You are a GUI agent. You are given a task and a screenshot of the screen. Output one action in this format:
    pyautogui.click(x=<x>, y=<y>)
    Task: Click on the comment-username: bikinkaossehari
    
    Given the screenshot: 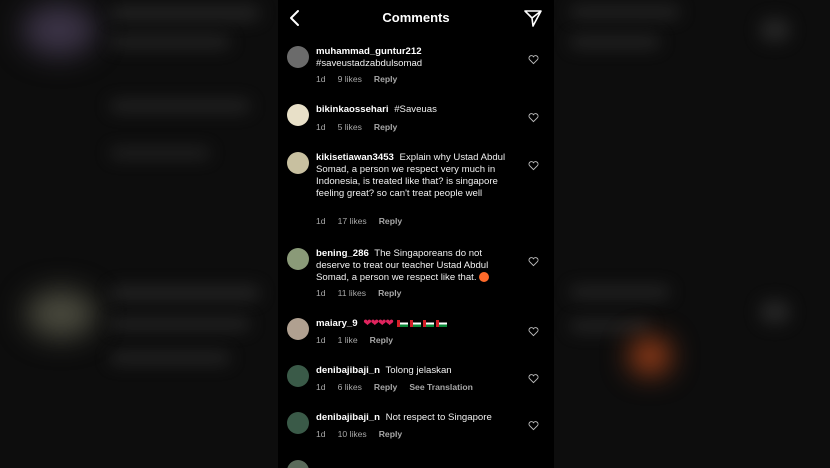 What is the action you would take?
    pyautogui.click(x=352, y=109)
    